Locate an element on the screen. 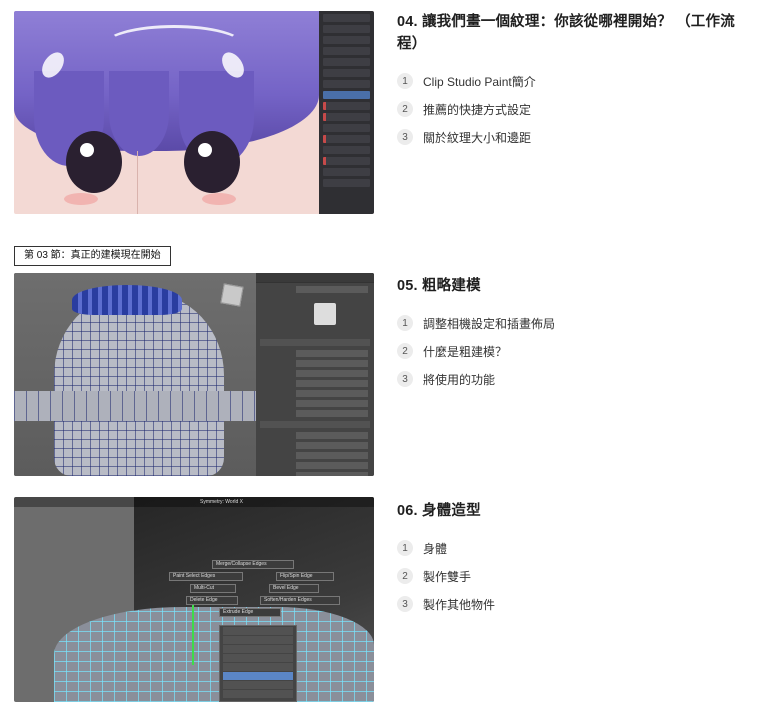  list-item: 1 Clip Studio Paint簡介 is located at coordinates (572, 81).